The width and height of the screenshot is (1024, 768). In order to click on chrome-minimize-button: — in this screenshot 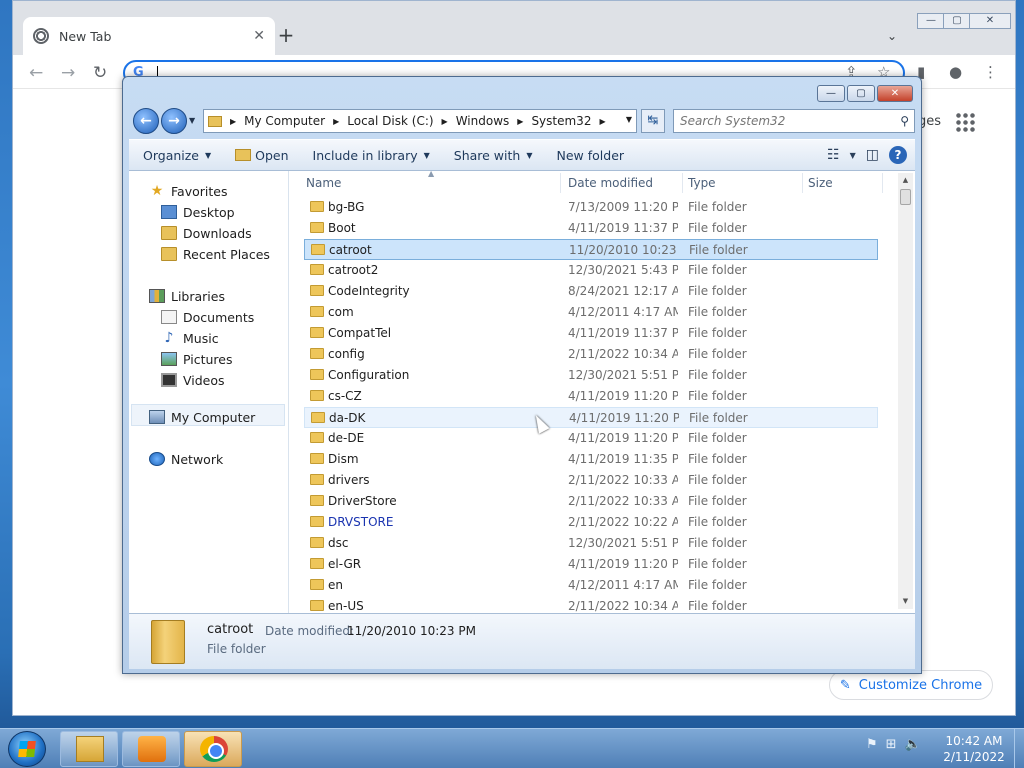, I will do `click(931, 21)`.